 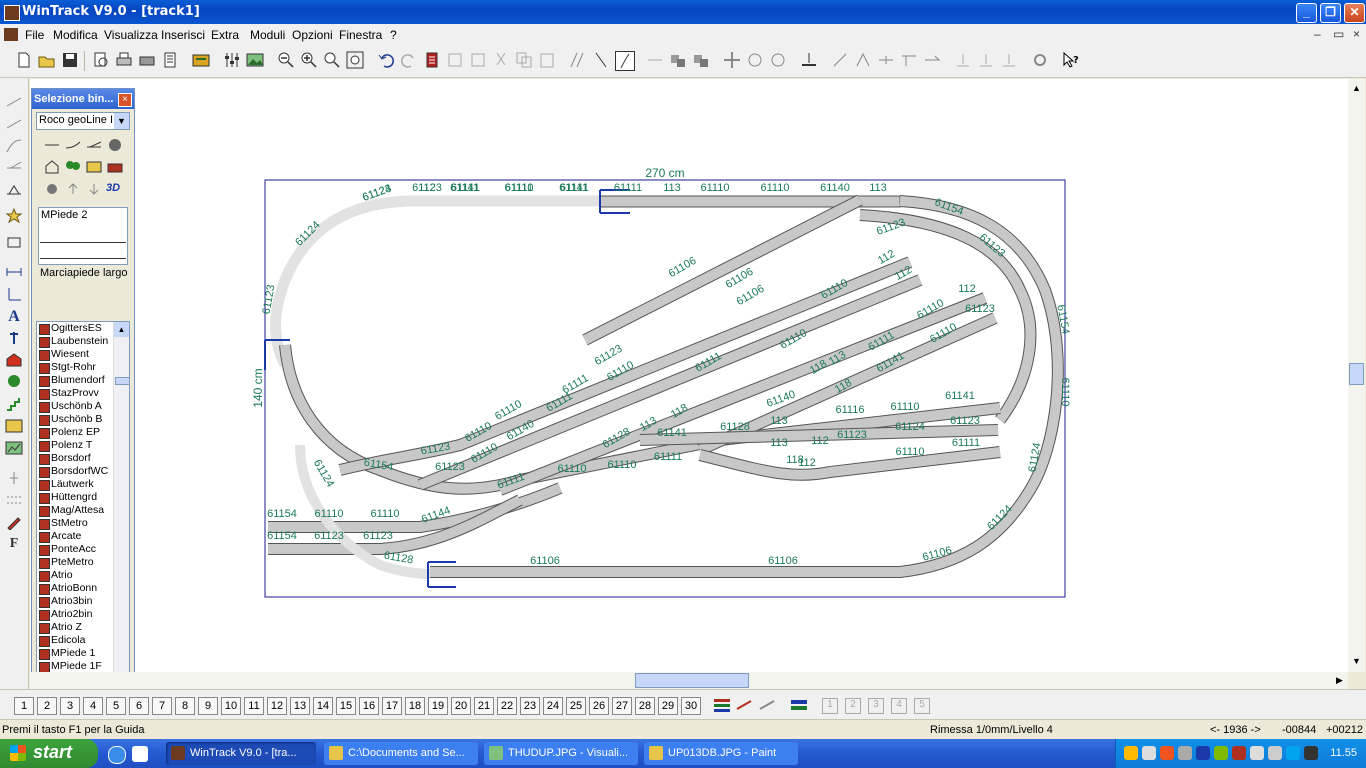 What do you see at coordinates (14, 522) in the screenshot?
I see `pen-tool-icon` at bounding box center [14, 522].